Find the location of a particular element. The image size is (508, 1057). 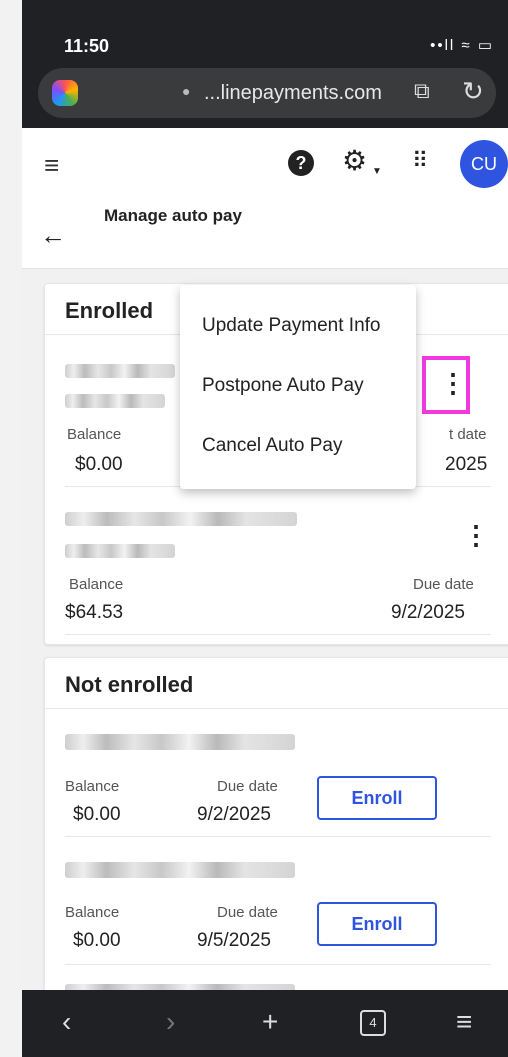

address-bar: ● ...linepayments.com ⧉ ↻ is located at coordinates (267, 93).